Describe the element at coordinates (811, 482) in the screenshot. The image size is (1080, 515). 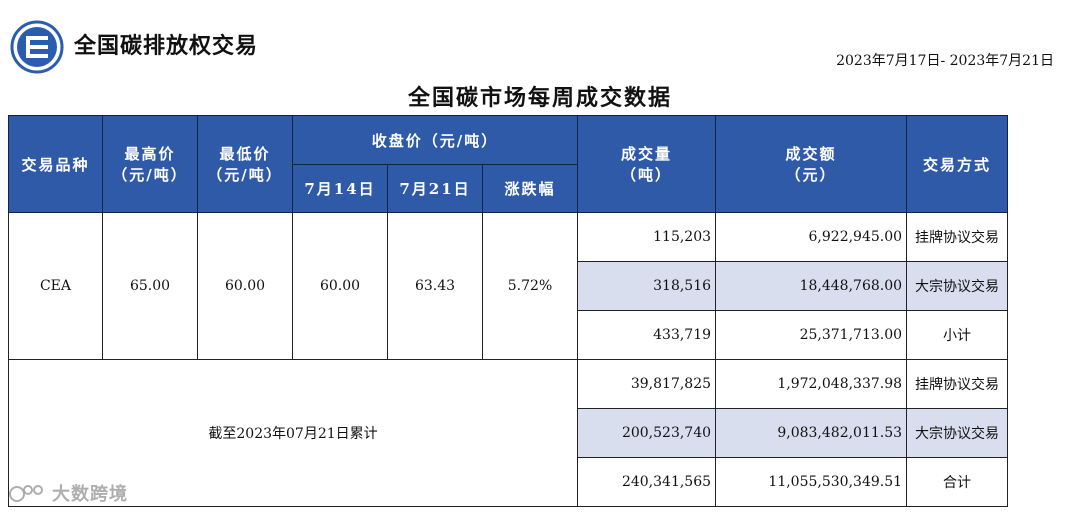
I see `amount-cell: 11,055,530,349.51` at that location.